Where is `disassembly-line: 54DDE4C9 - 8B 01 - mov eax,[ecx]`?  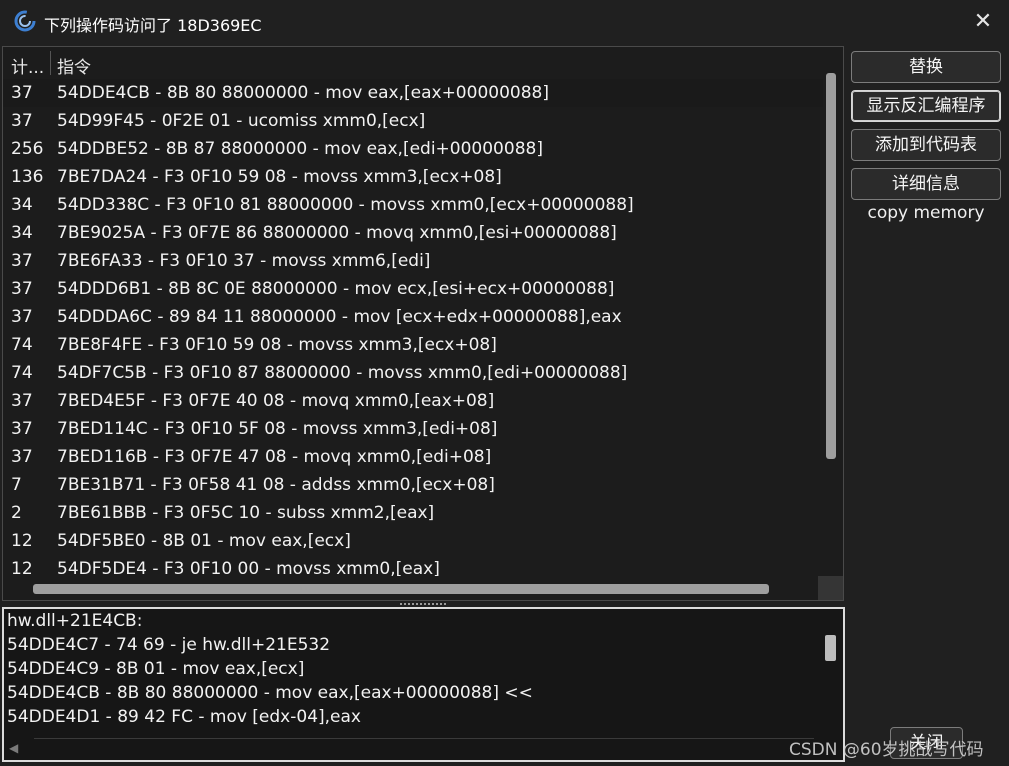 disassembly-line: 54DDE4C9 - 8B 01 - mov eax,[ecx] is located at coordinates (156, 669).